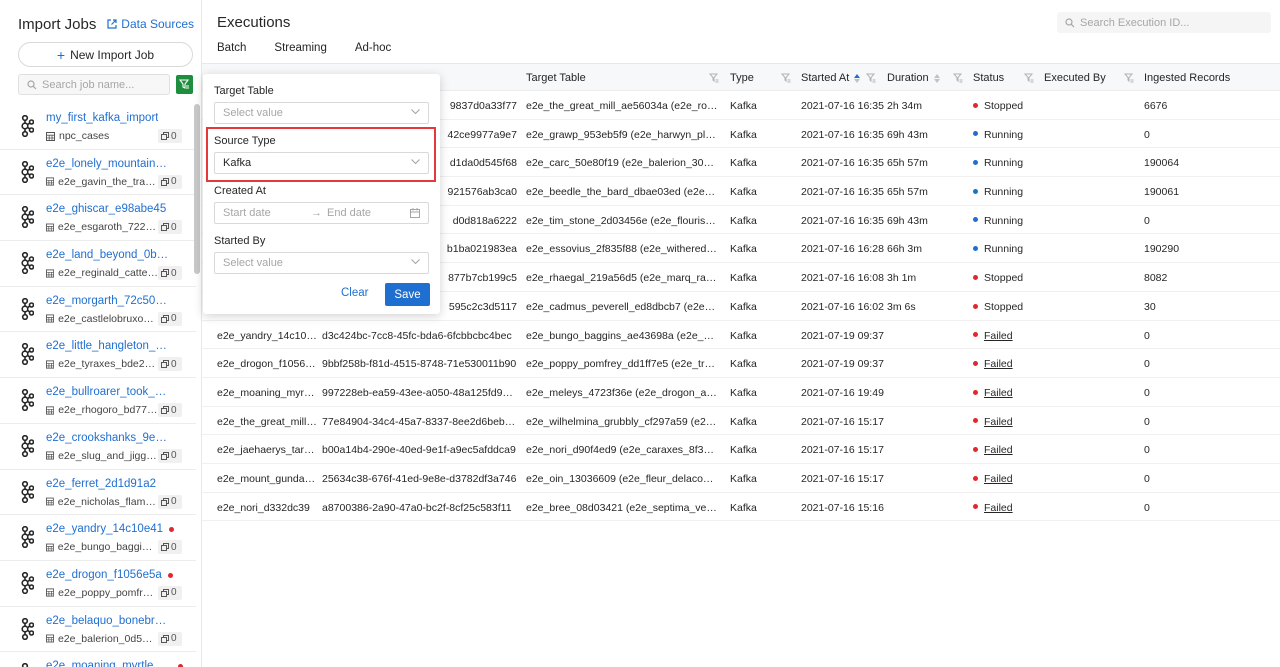 Image resolution: width=1280 pixels, height=667 pixels. I want to click on cell-started-at: 2021-07-16 15:16, so click(842, 507).